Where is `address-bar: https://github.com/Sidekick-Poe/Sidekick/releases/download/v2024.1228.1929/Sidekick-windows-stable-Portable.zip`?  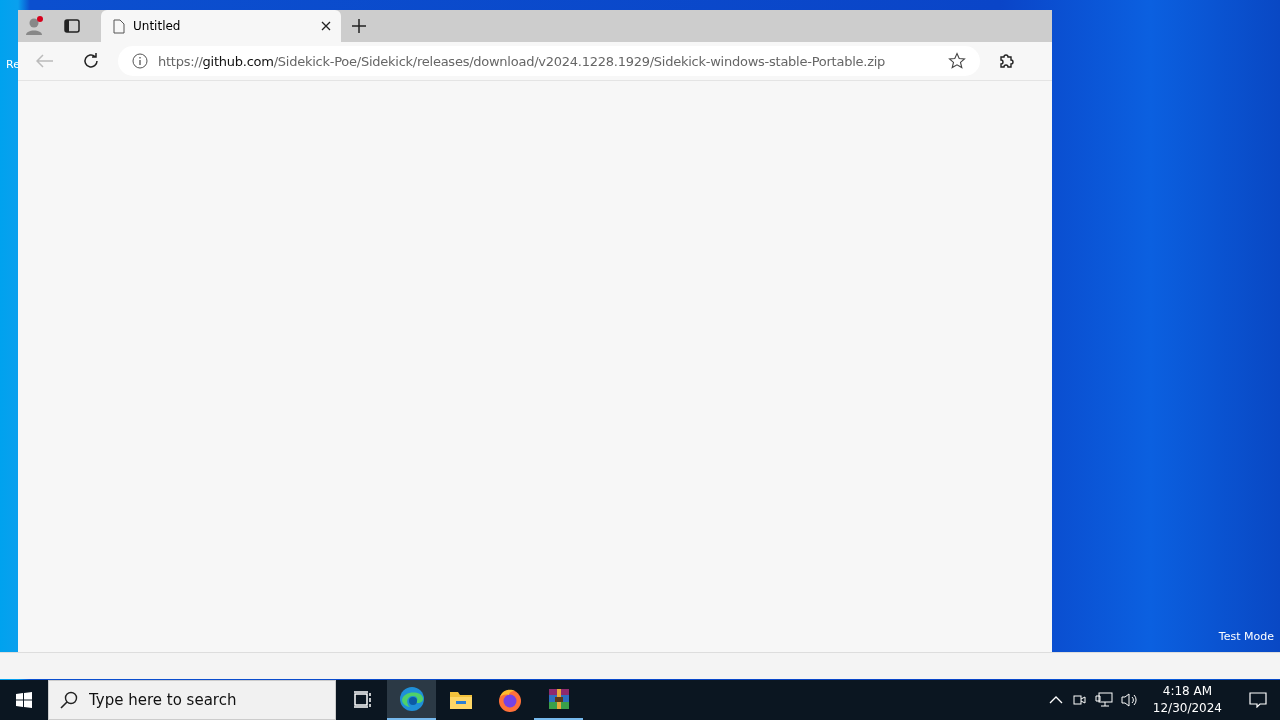
address-bar: https://github.com/Sidekick-Poe/Sidekick/releases/download/v2024.1228.1929/Sidekick-windows-stable-Portable.zip is located at coordinates (549, 61).